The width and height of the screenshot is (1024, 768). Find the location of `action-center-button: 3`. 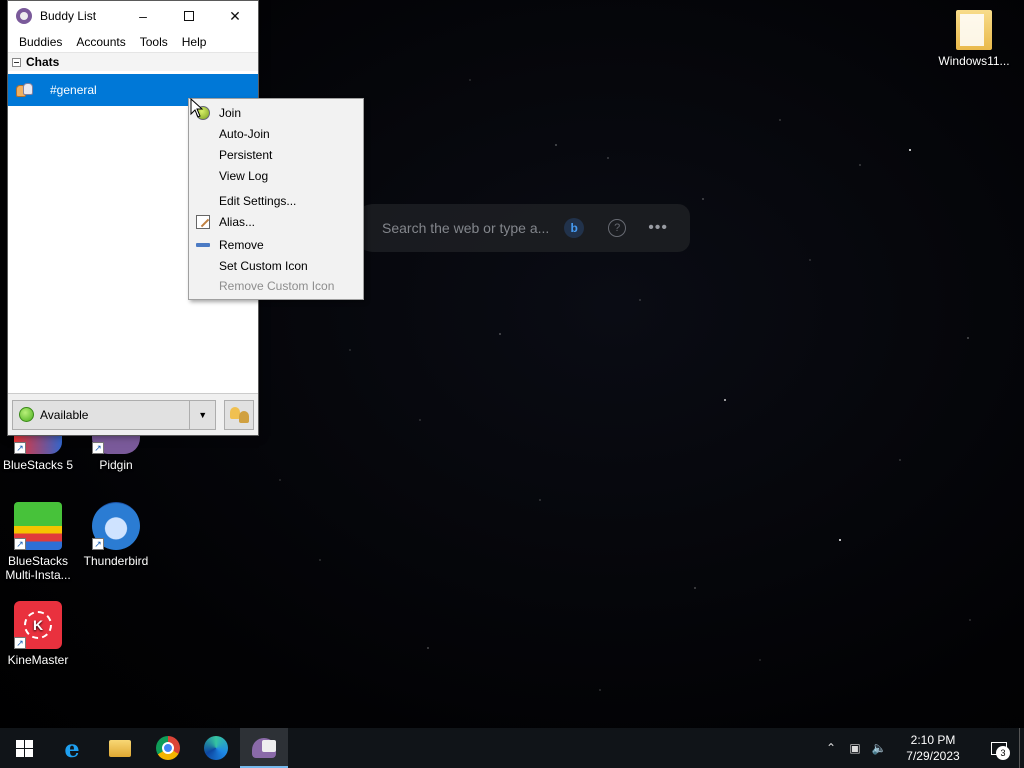

action-center-button: 3 is located at coordinates (999, 748).